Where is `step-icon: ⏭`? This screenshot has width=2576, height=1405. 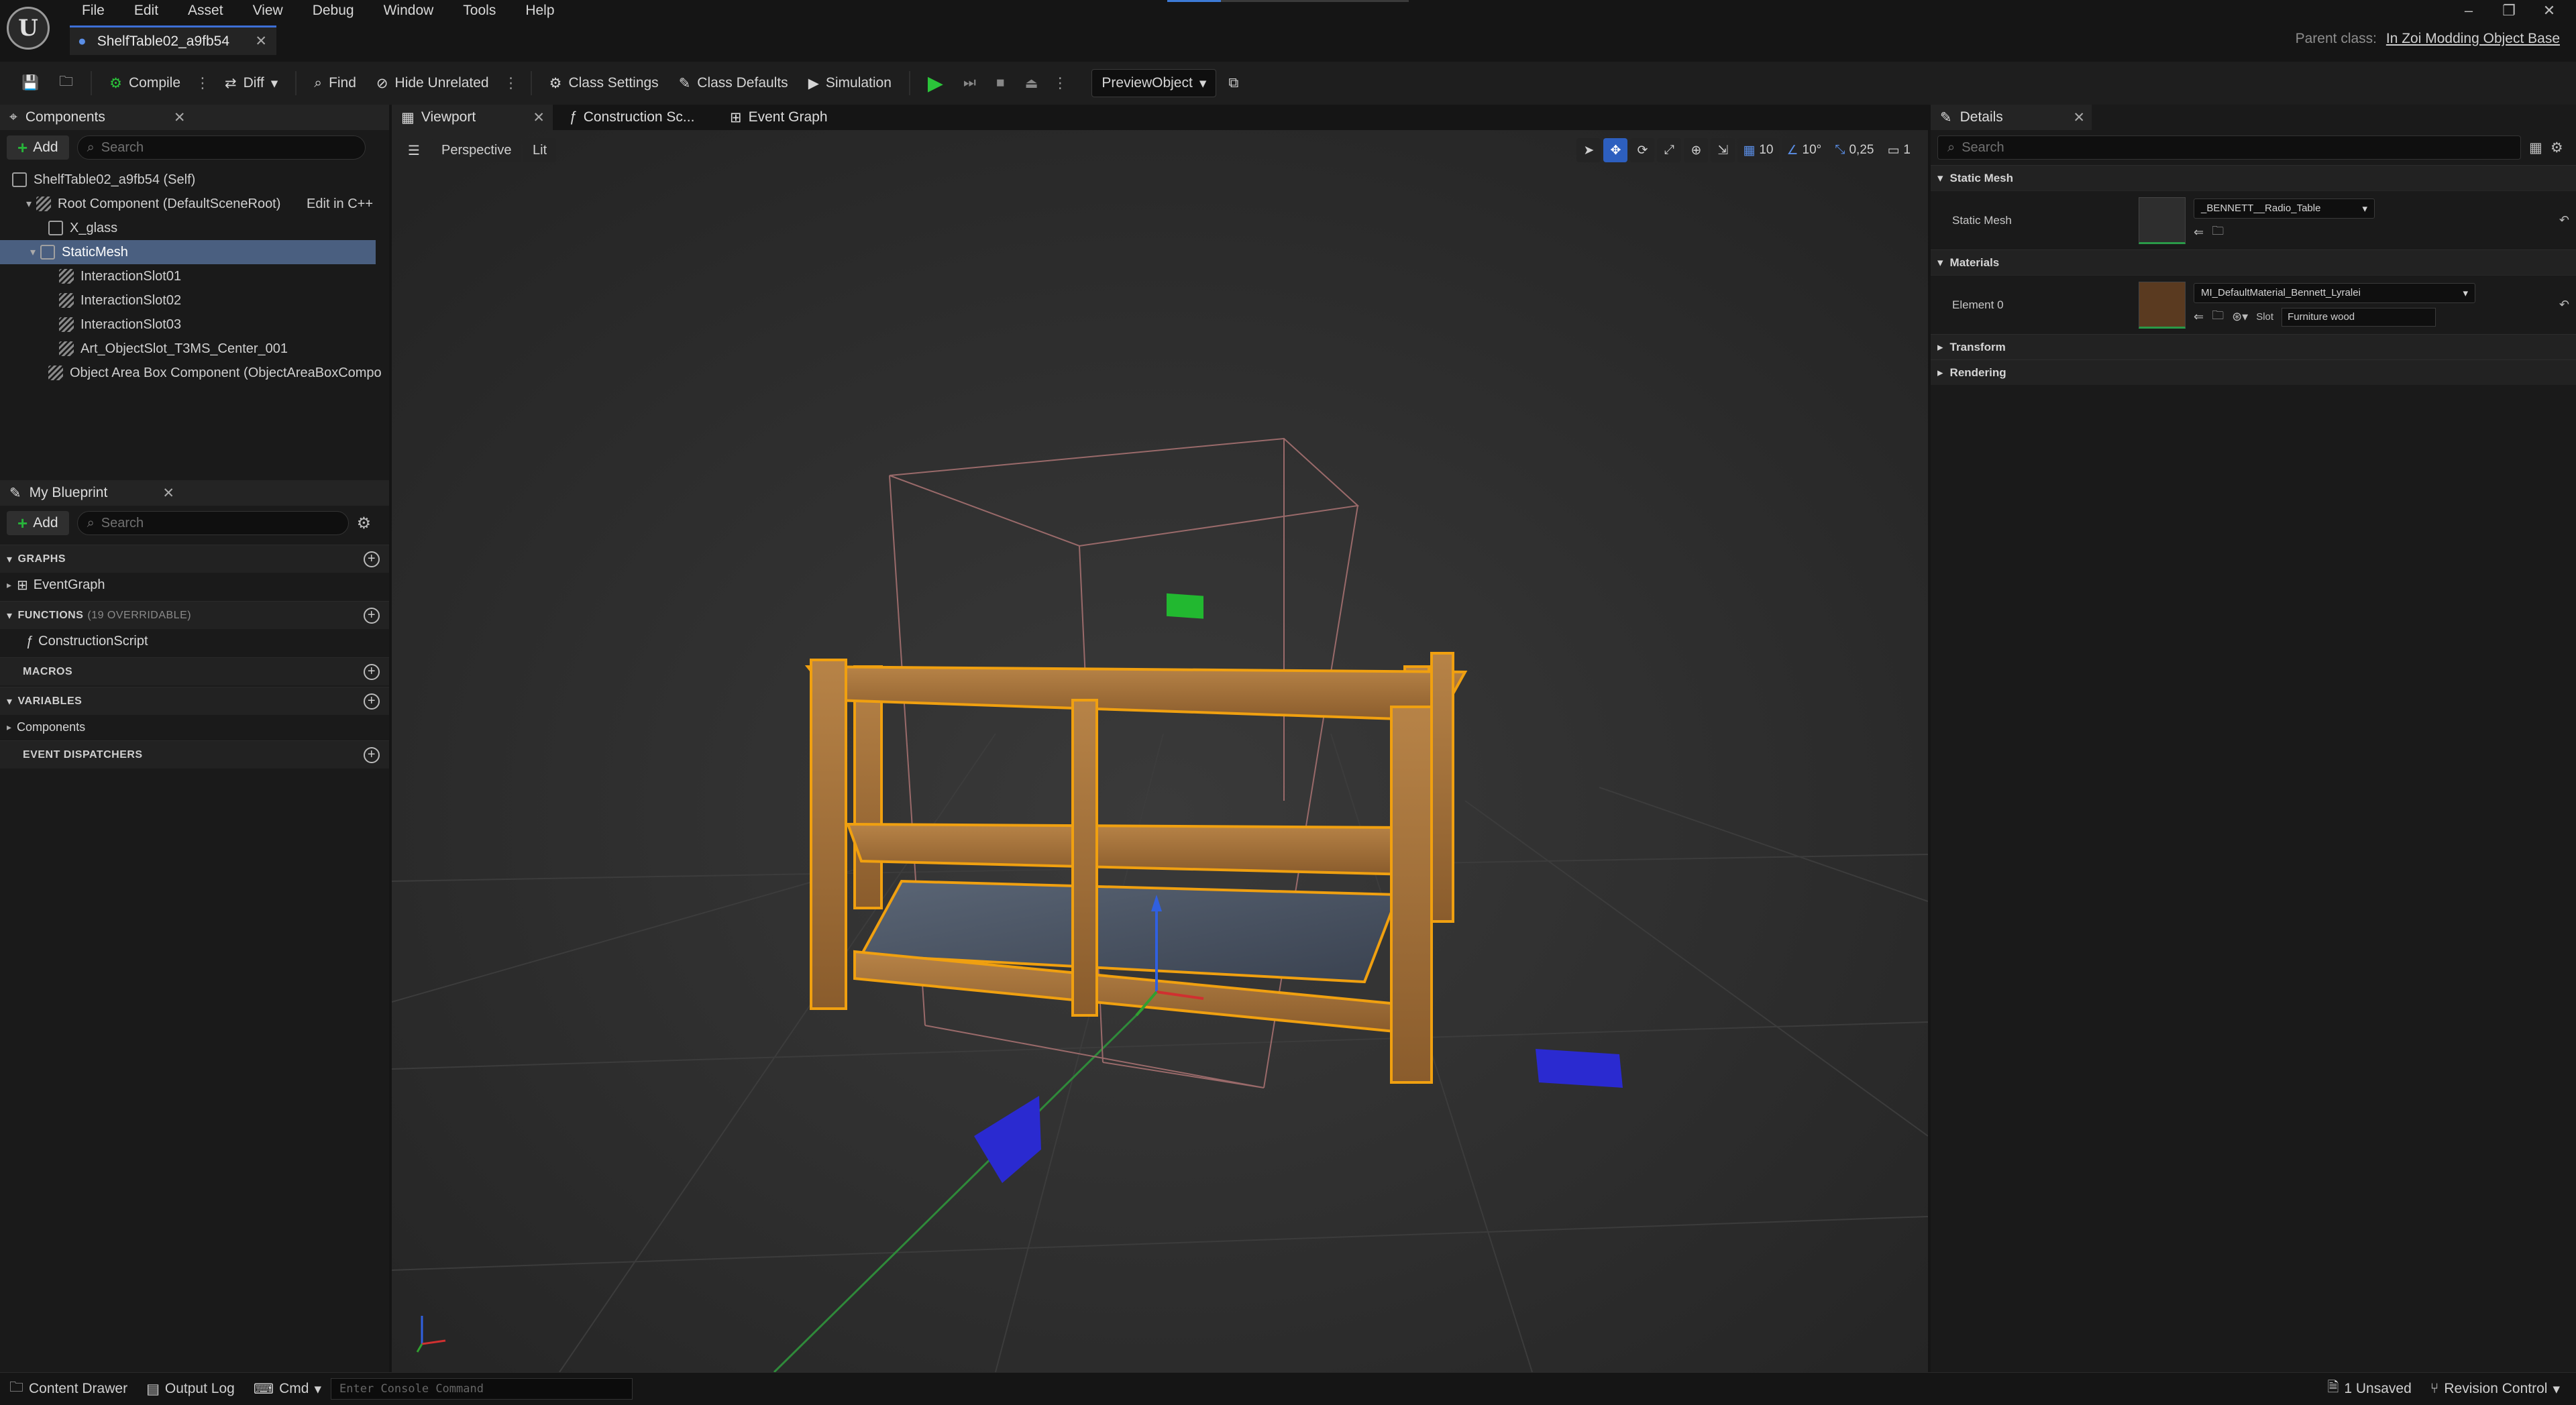 step-icon: ⏭ is located at coordinates (969, 83).